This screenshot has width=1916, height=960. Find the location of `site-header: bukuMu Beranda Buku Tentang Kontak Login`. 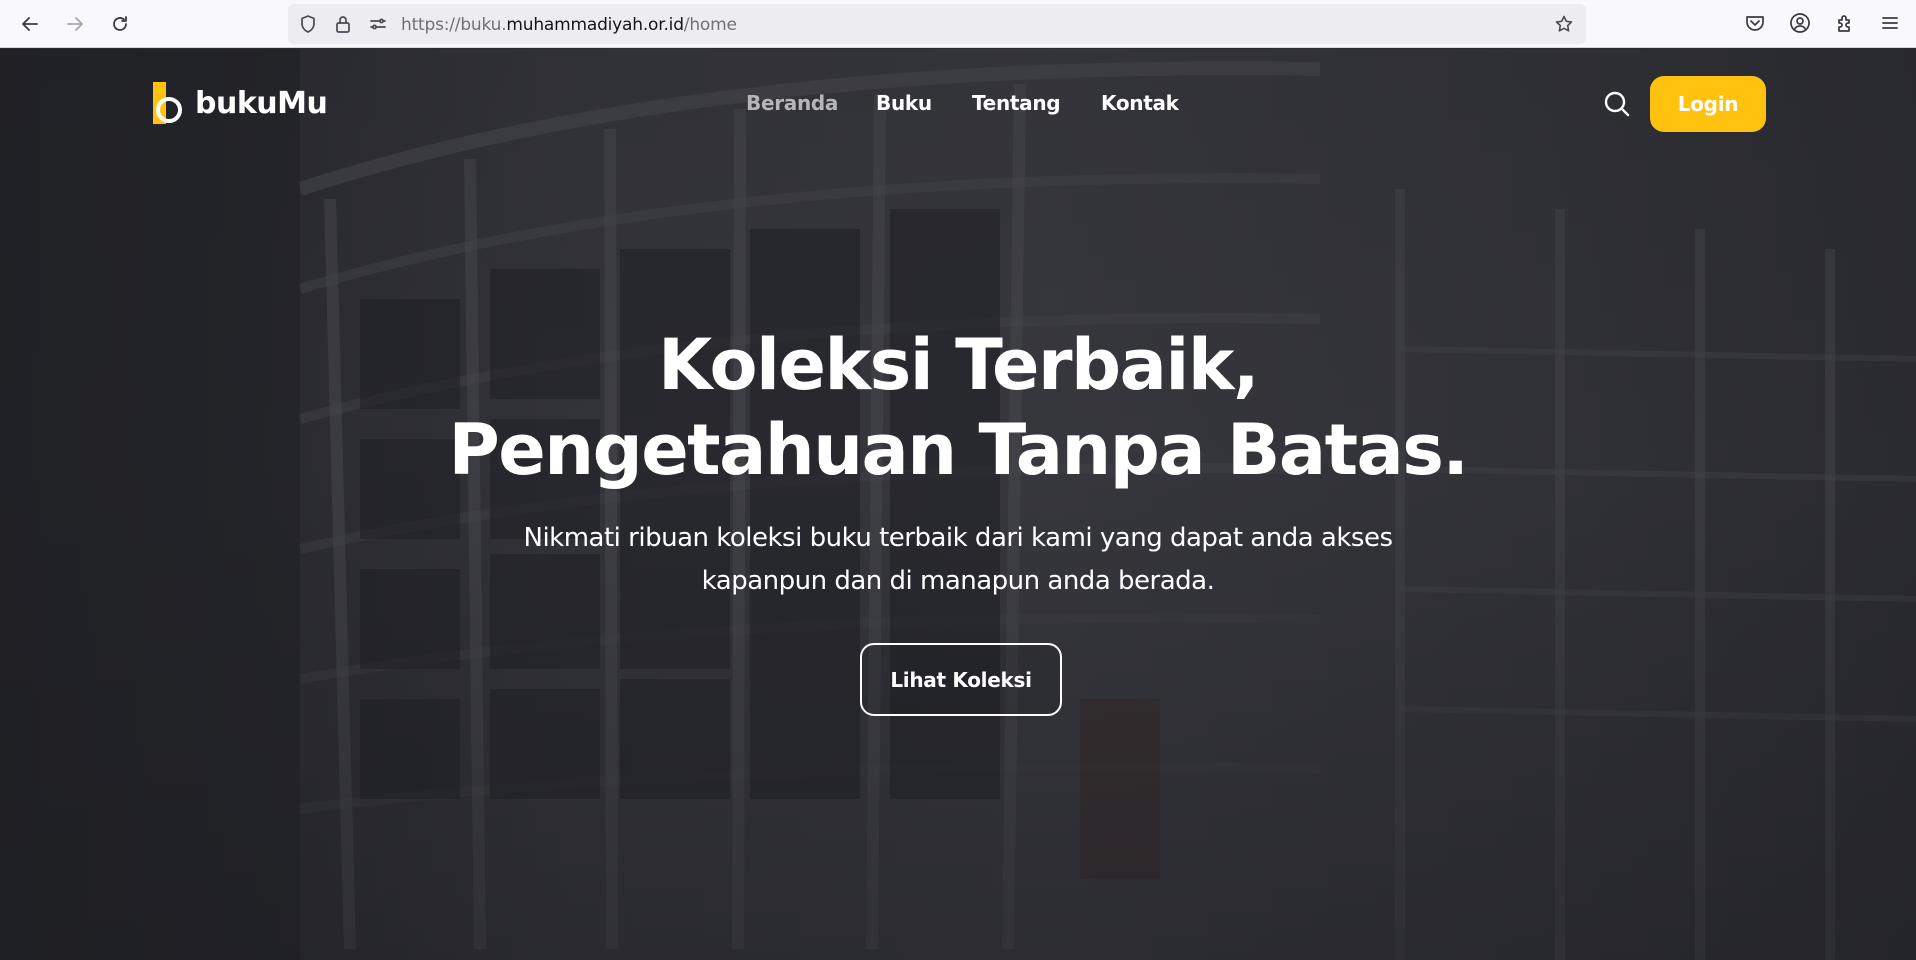

site-header: bukuMu Beranda Buku Tentang Kontak Login is located at coordinates (958, 104).